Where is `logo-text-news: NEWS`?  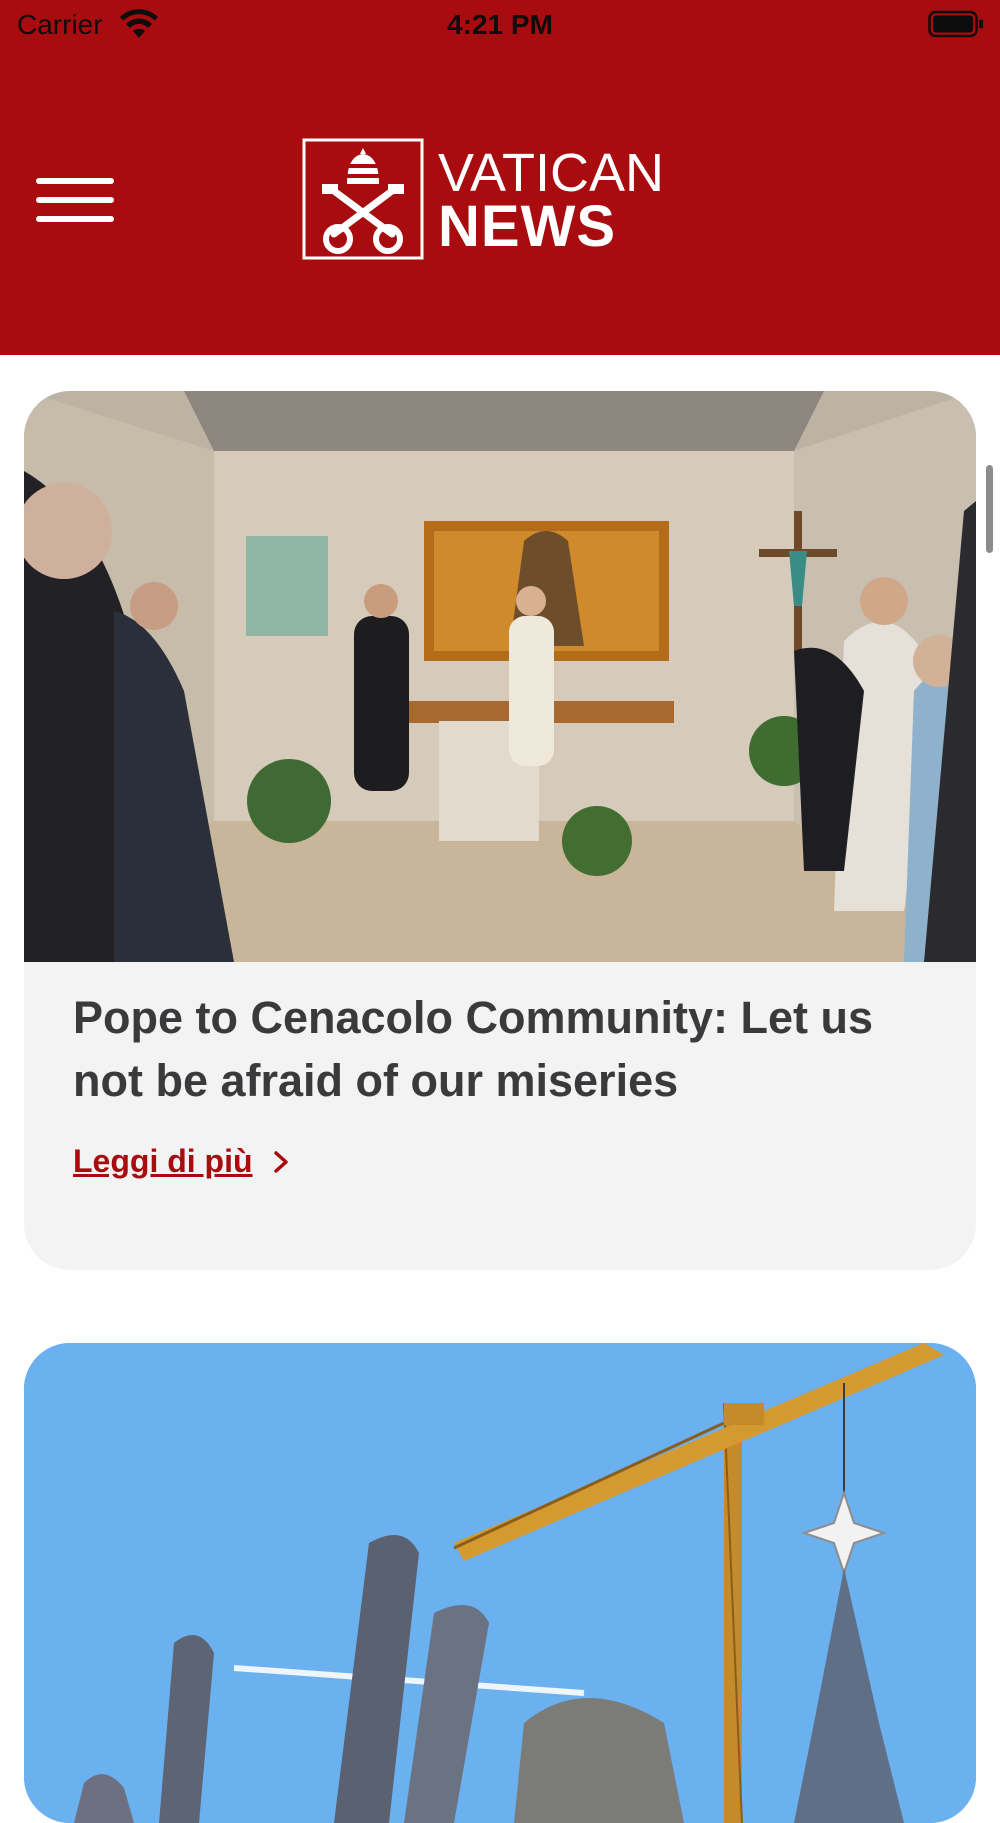 logo-text-news: NEWS is located at coordinates (527, 226).